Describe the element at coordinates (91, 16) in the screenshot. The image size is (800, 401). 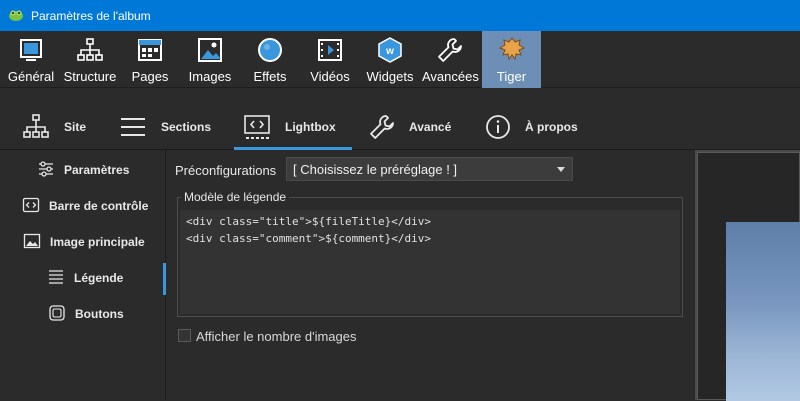
I see `window-title: Paramètres de l'album` at that location.